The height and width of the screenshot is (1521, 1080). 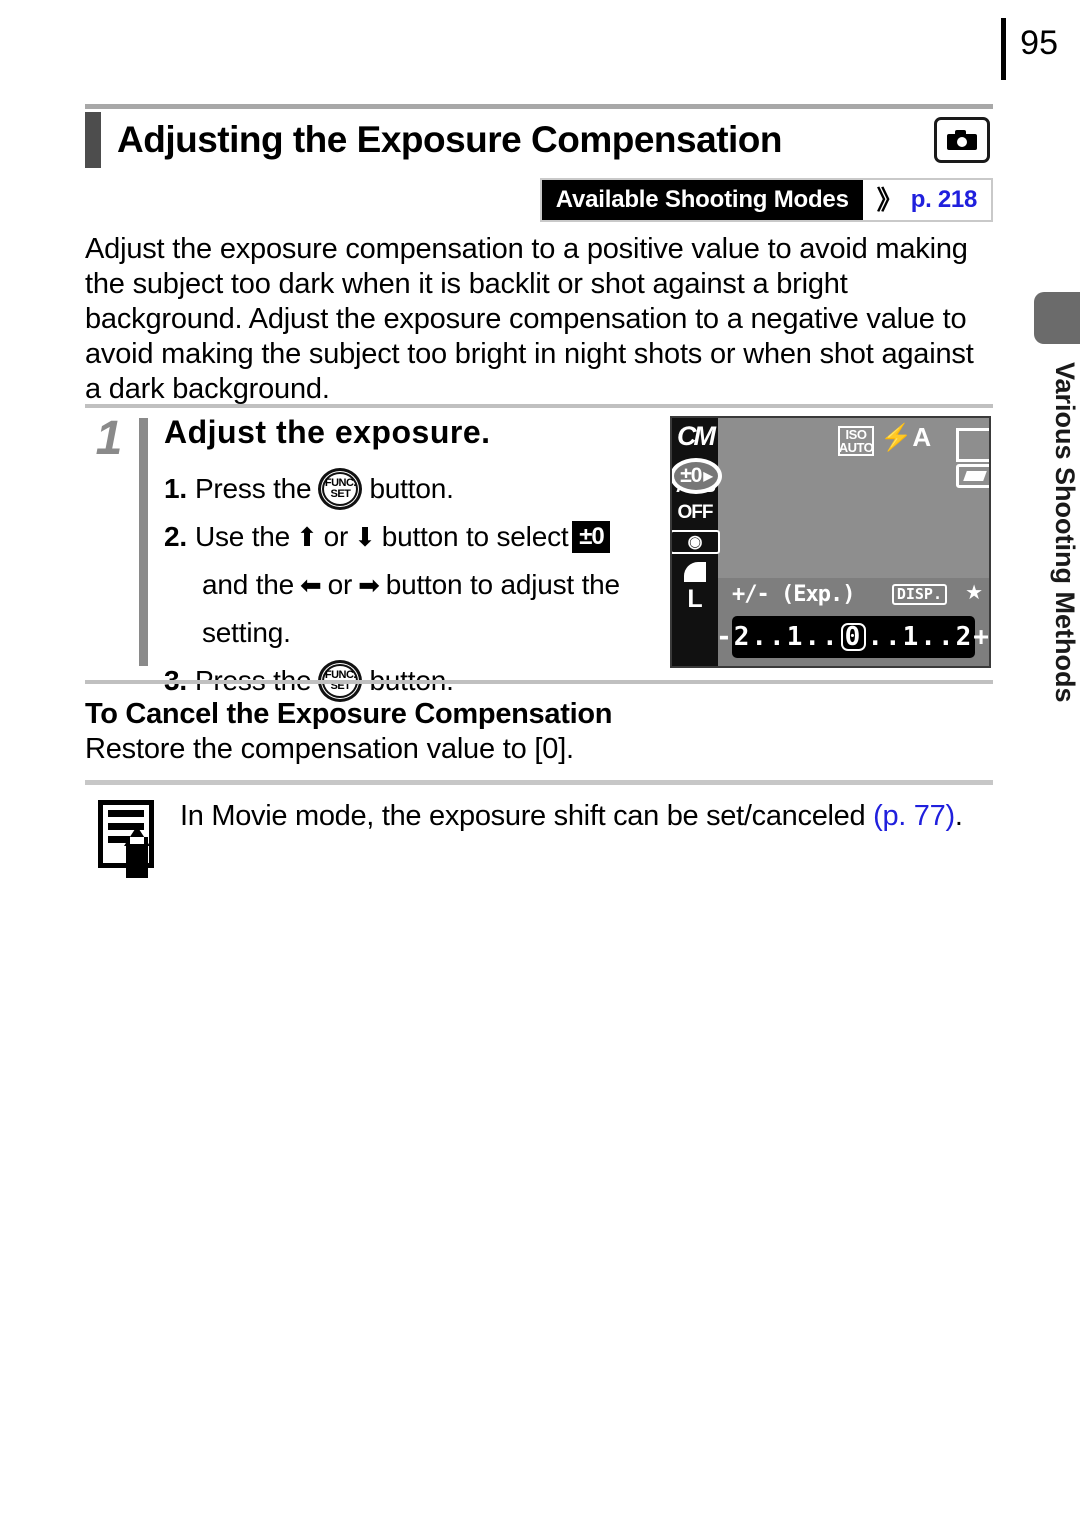 I want to click on substep-2-line2-pre: and the, so click(x=248, y=584).